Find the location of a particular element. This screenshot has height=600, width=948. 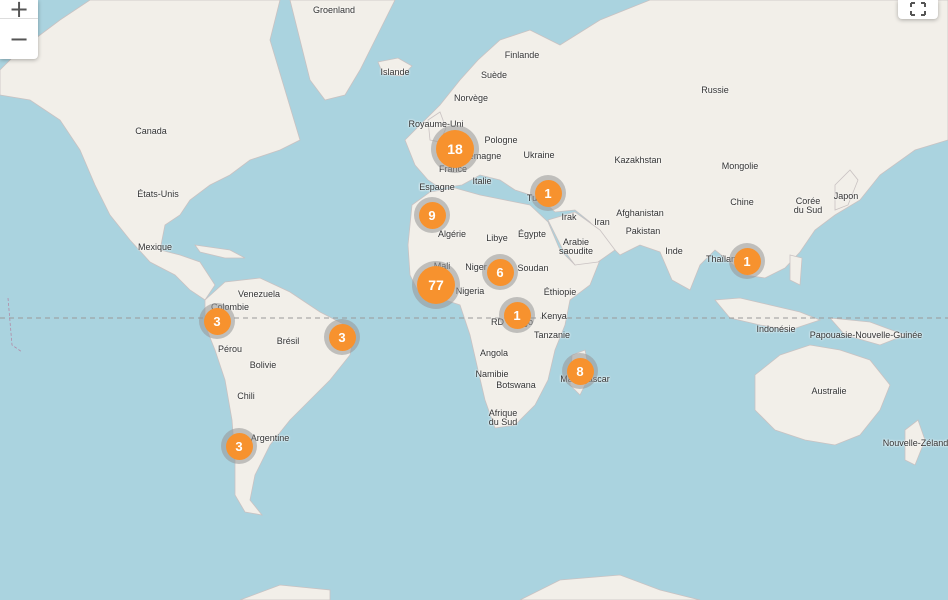

fullscreen-icon is located at coordinates (918, 9).